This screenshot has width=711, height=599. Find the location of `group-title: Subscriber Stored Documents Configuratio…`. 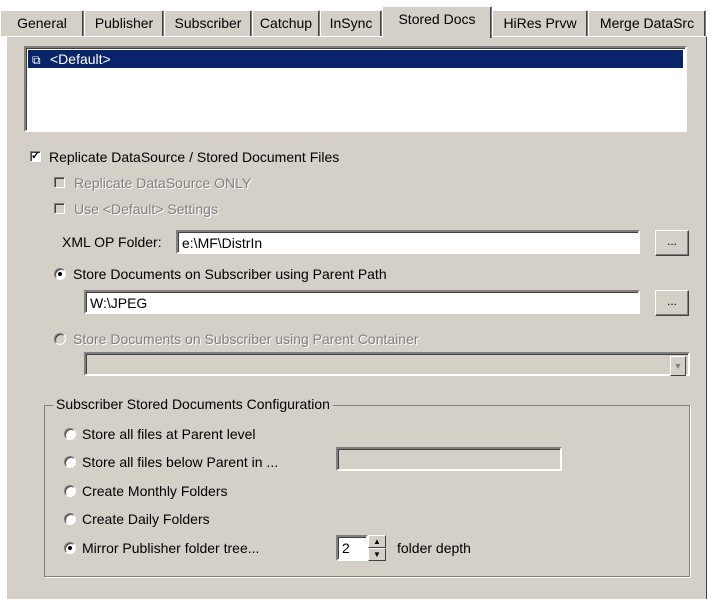

group-title: Subscriber Stored Documents Configuratio… is located at coordinates (193, 404).